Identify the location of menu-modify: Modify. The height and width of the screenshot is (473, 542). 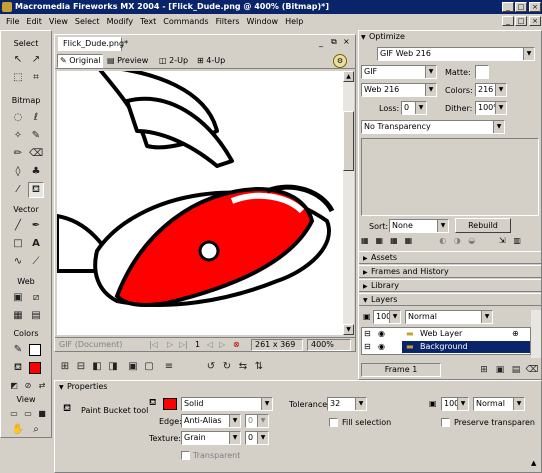
(120, 21).